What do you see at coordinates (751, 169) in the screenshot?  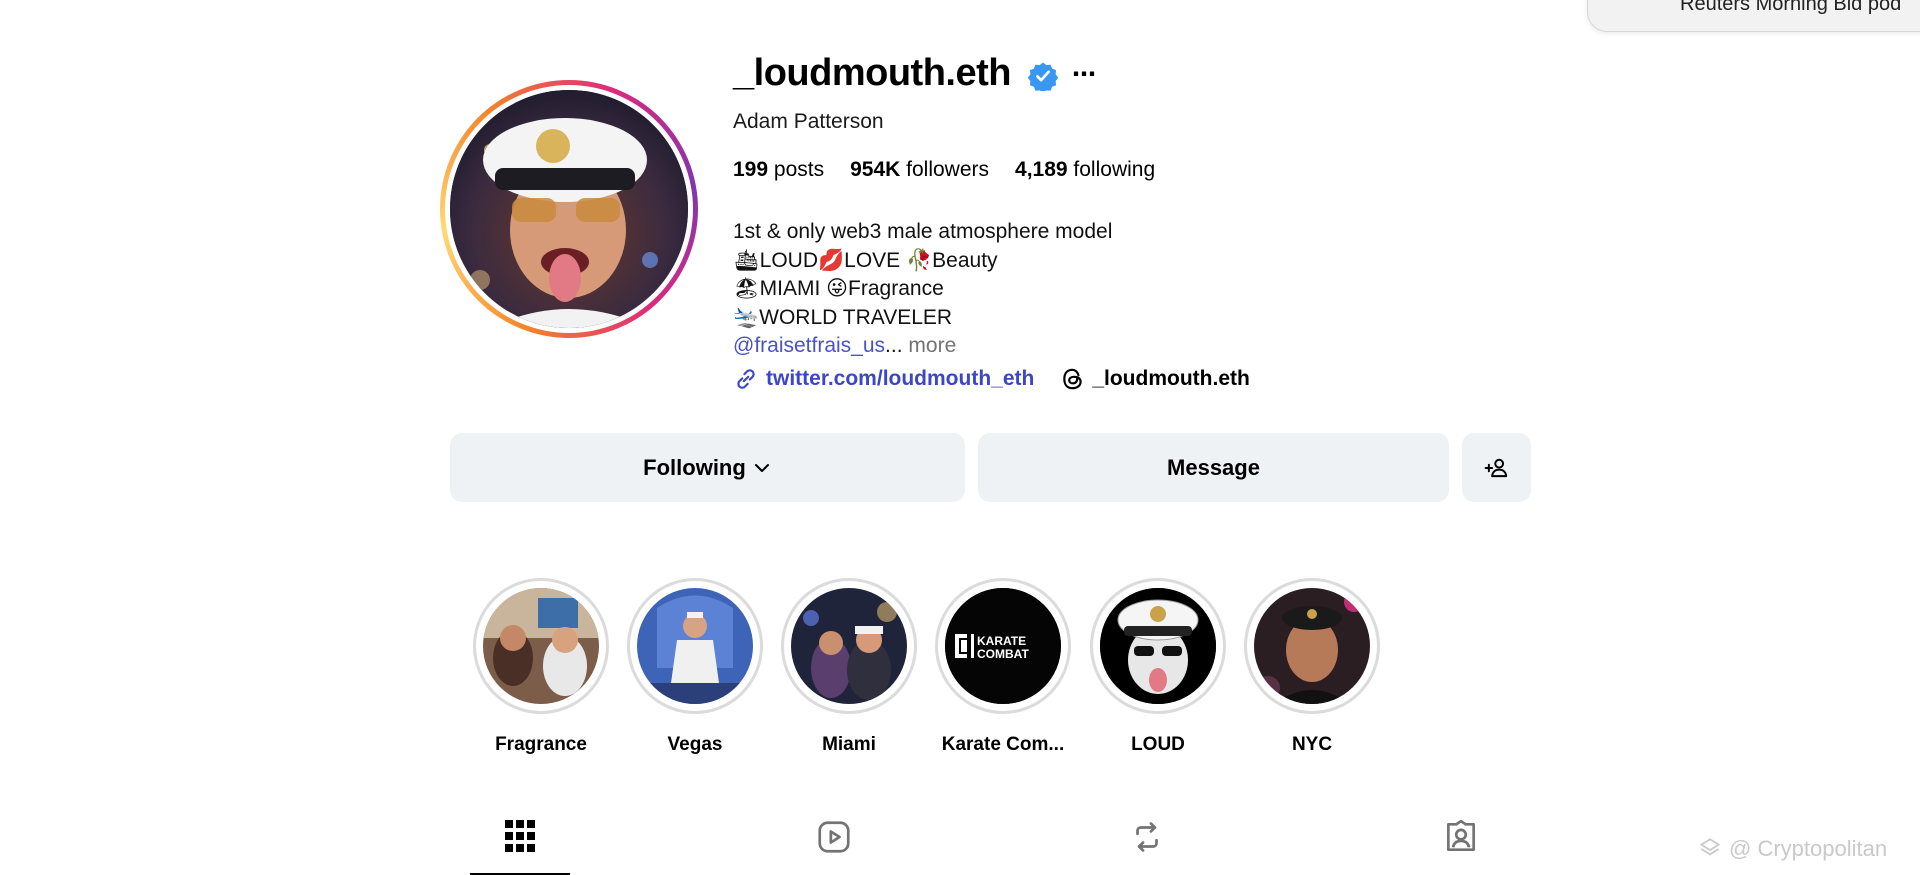 I see `posts-count: 199` at bounding box center [751, 169].